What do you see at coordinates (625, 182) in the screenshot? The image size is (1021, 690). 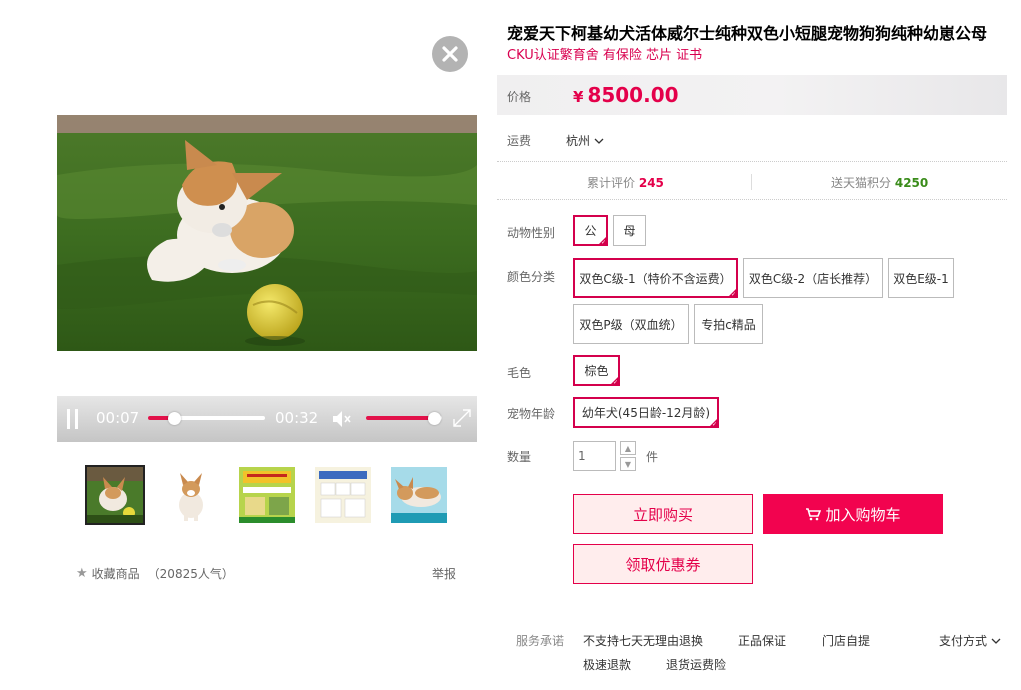 I see `review-count: 累计评价 245` at bounding box center [625, 182].